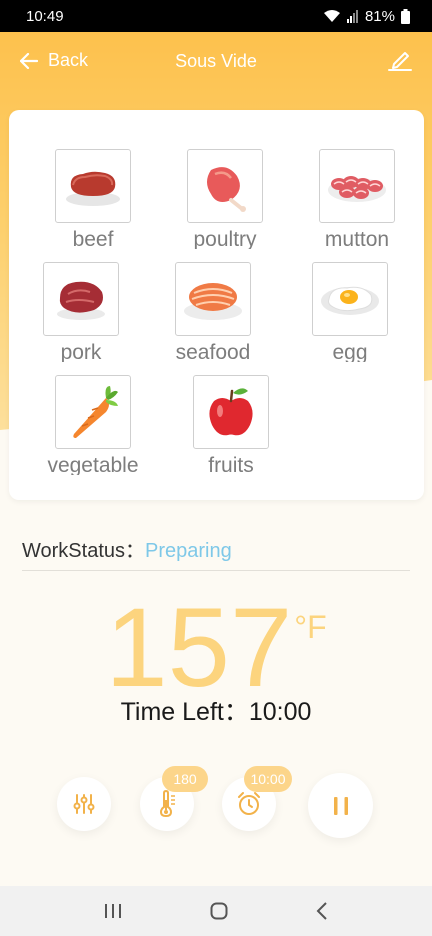 The width and height of the screenshot is (432, 936). I want to click on food-label: mutton, so click(357, 238).